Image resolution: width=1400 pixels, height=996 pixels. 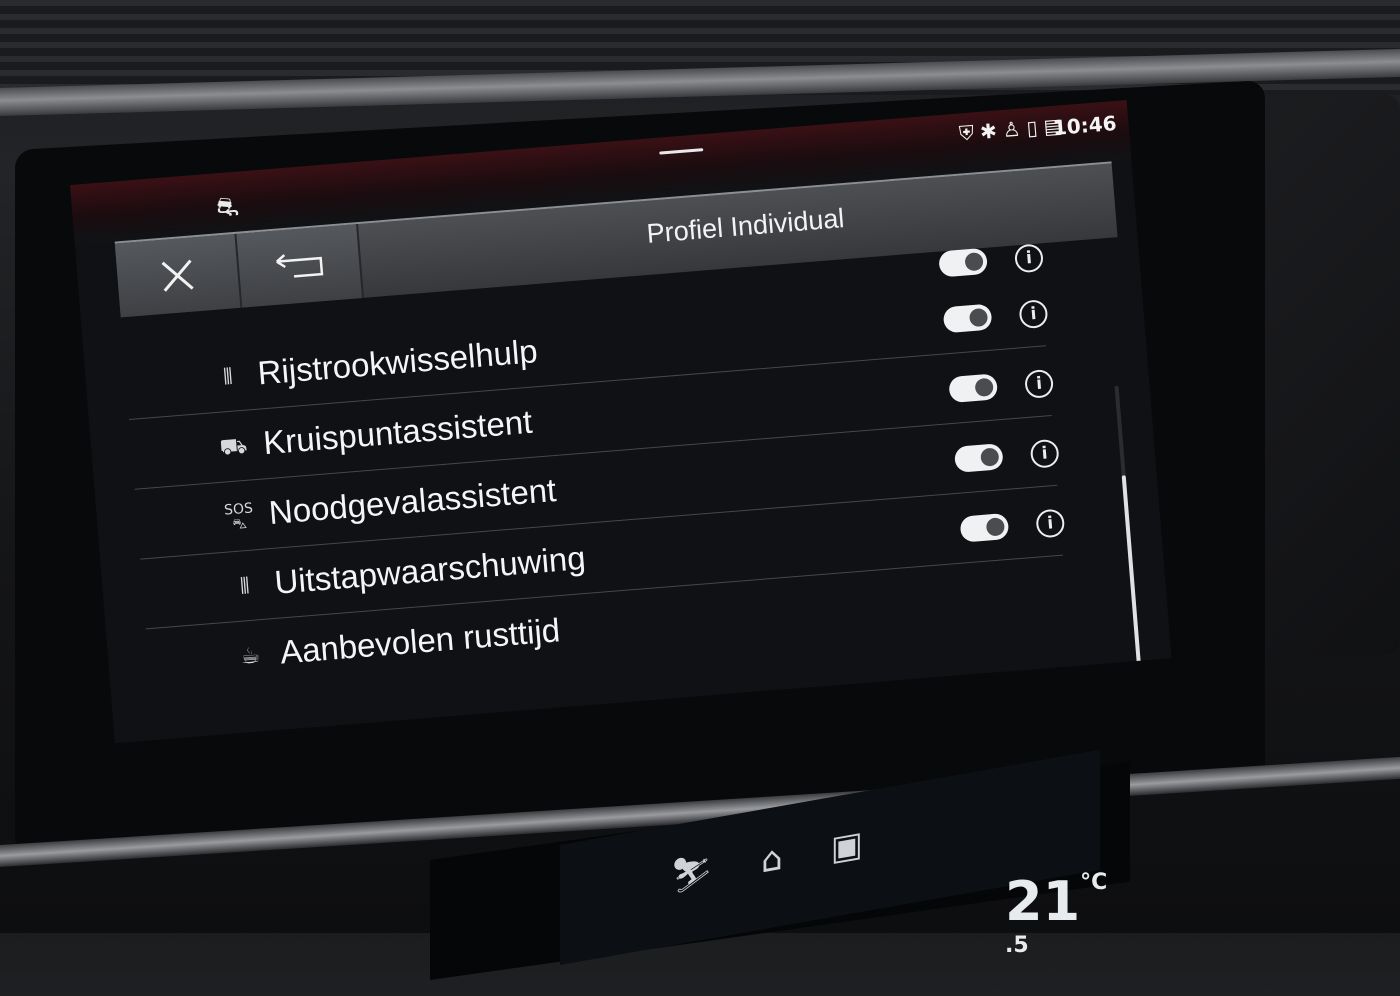 I want to click on temperature-whole: 21, so click(x=1043, y=901).